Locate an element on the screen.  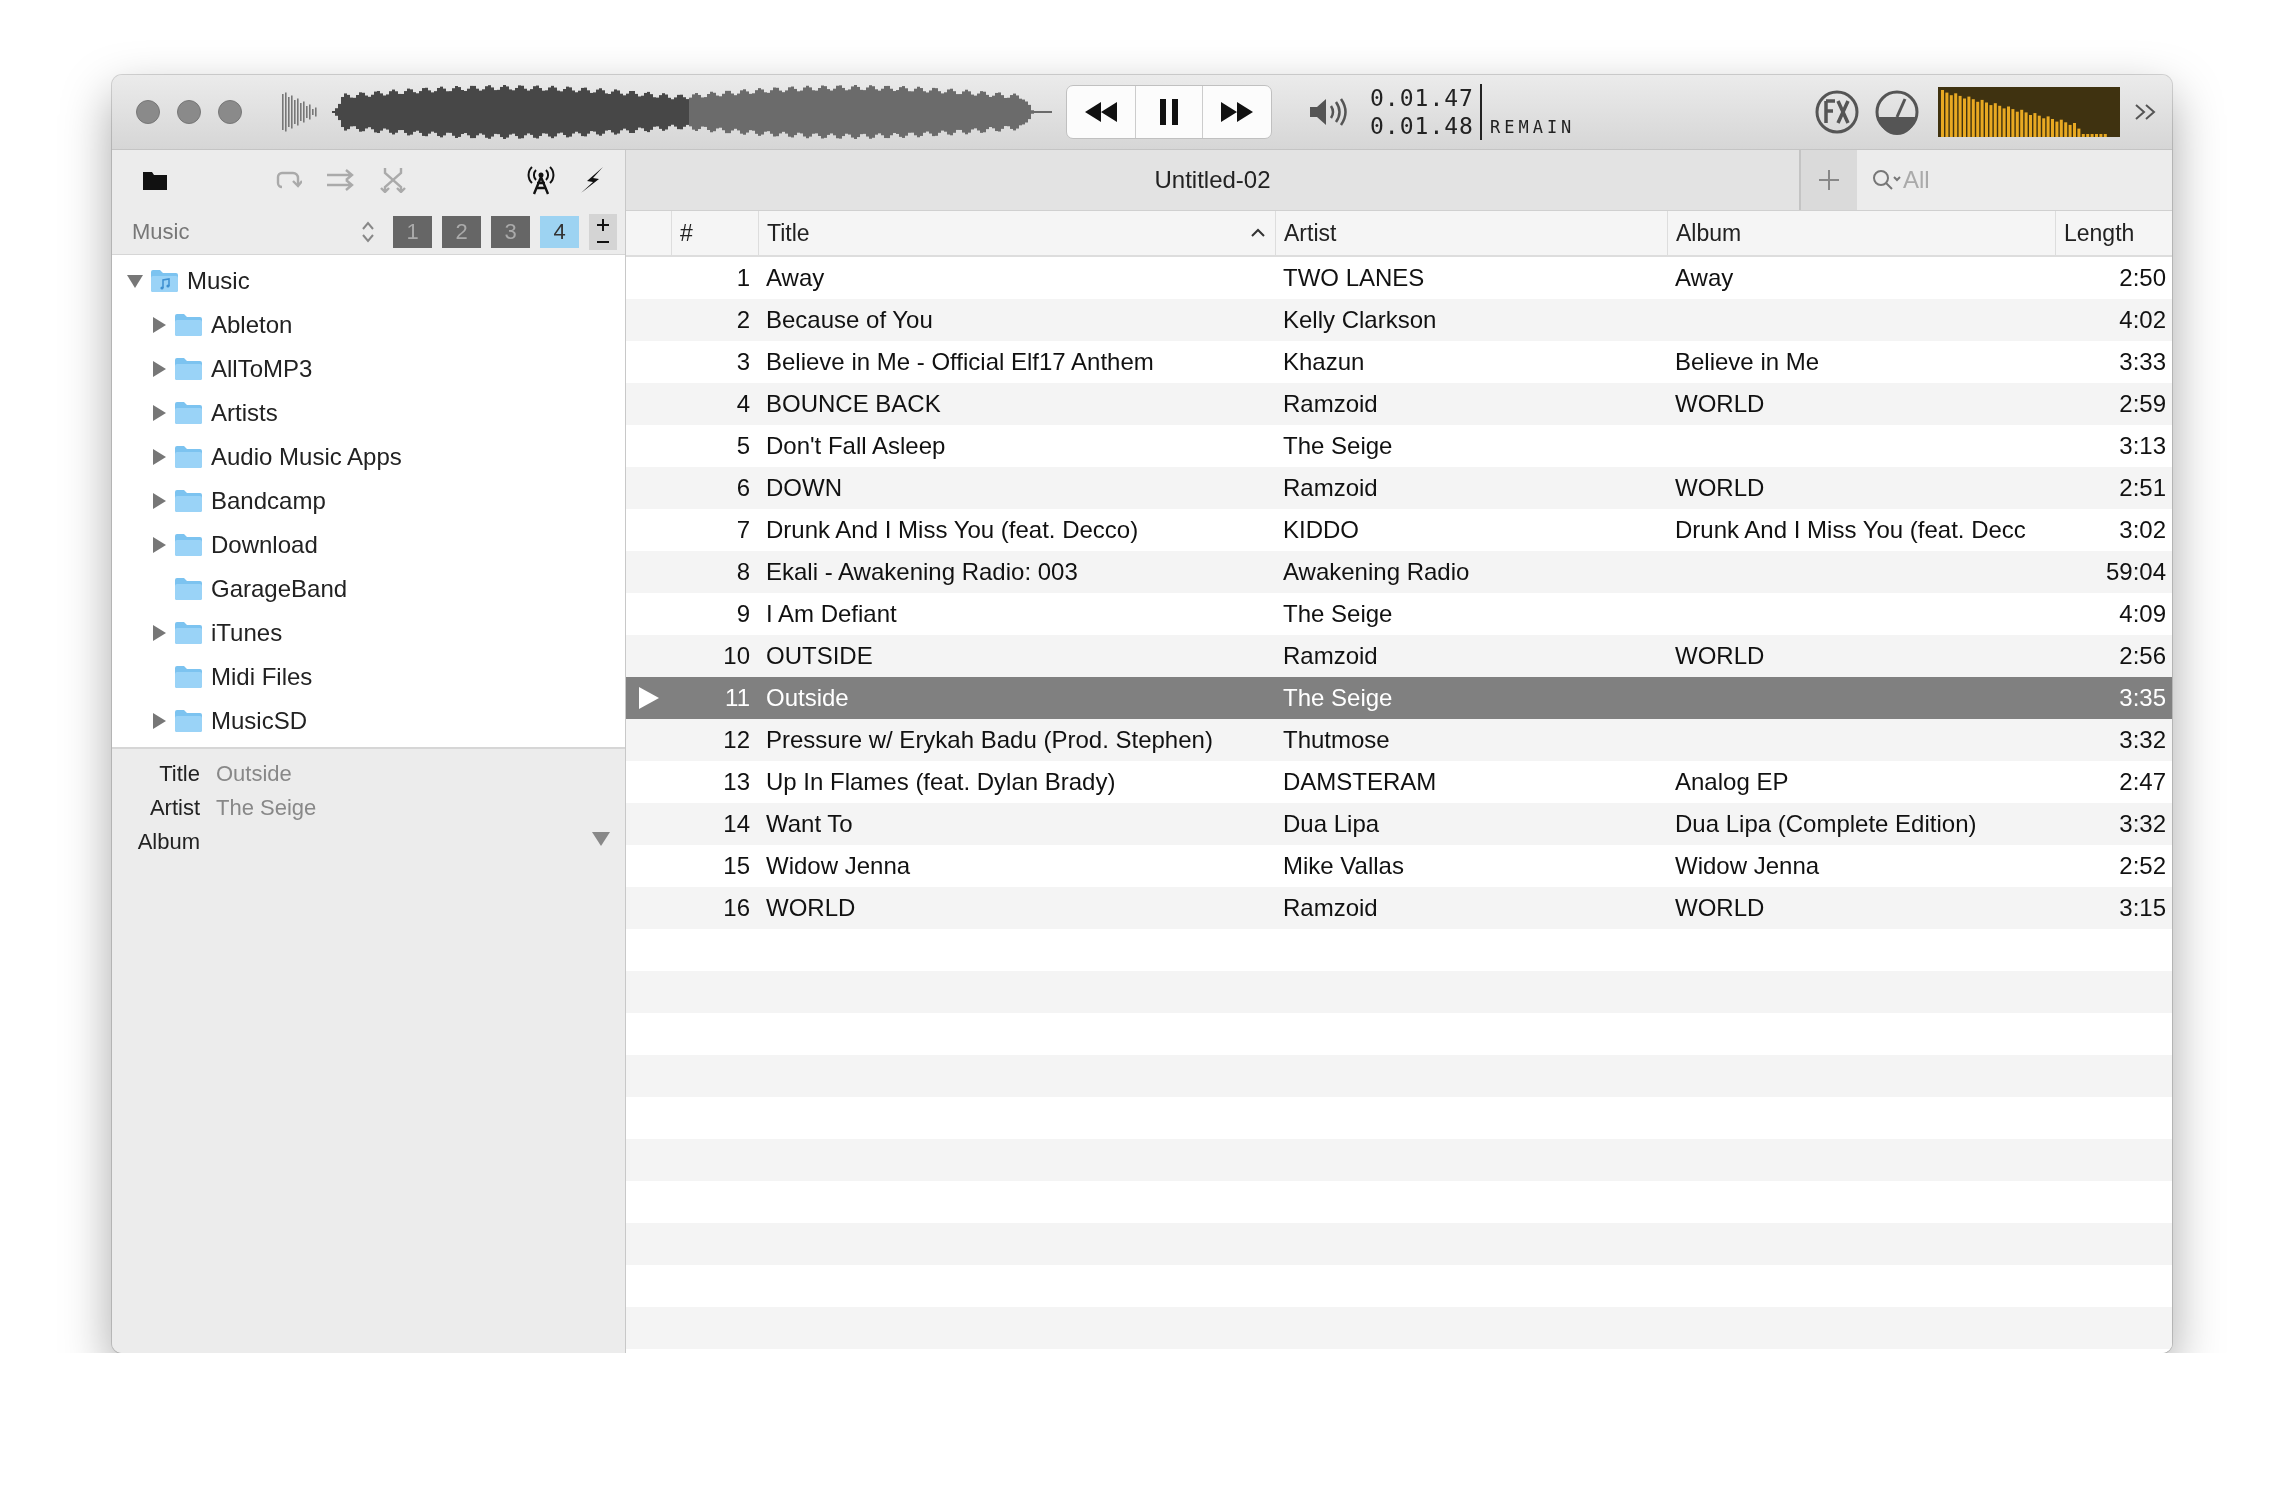
track-row: 16 WORLD Ramzoid WORLD 3:15 is located at coordinates (1399, 908).